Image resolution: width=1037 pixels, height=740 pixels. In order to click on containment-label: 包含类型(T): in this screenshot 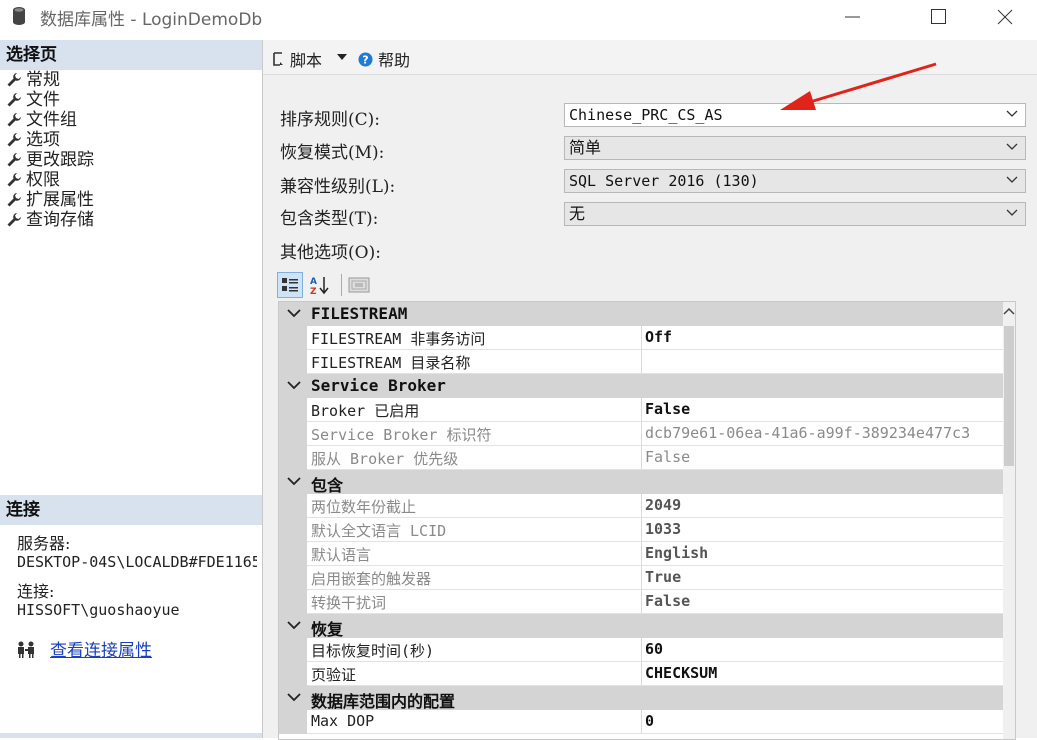, I will do `click(329, 219)`.